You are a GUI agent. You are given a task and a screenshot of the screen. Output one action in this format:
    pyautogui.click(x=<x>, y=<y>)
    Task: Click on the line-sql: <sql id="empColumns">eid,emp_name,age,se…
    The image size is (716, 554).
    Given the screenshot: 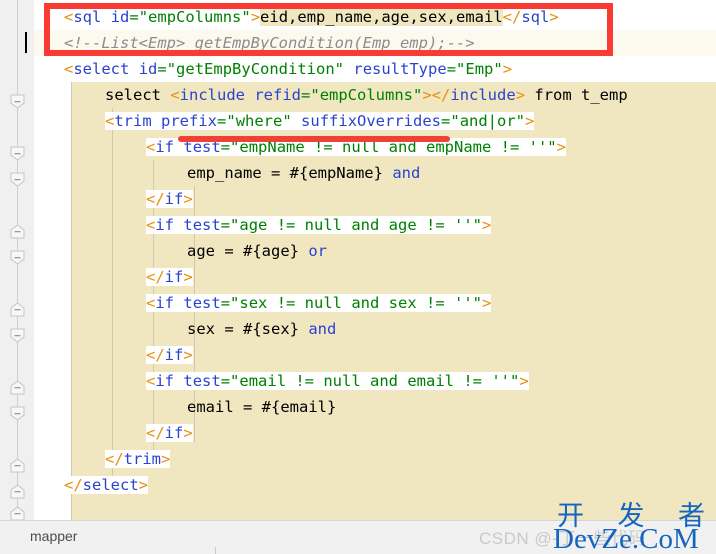 What is the action you would take?
    pyautogui.click(x=296, y=17)
    